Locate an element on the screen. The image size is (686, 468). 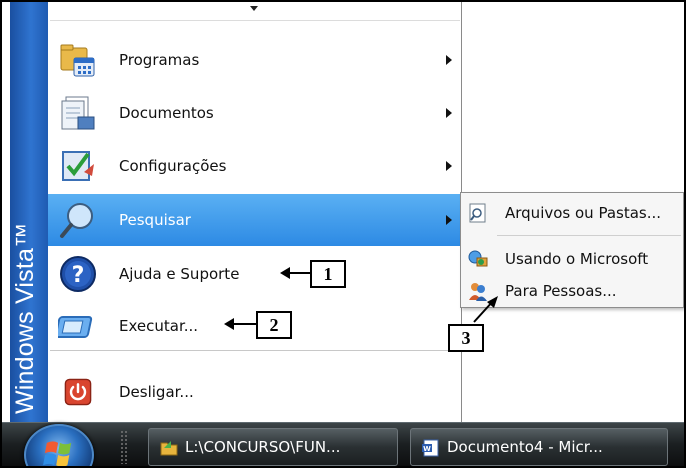
menu-item-help: ? Ajuda e Suporte is located at coordinates (255, 274).